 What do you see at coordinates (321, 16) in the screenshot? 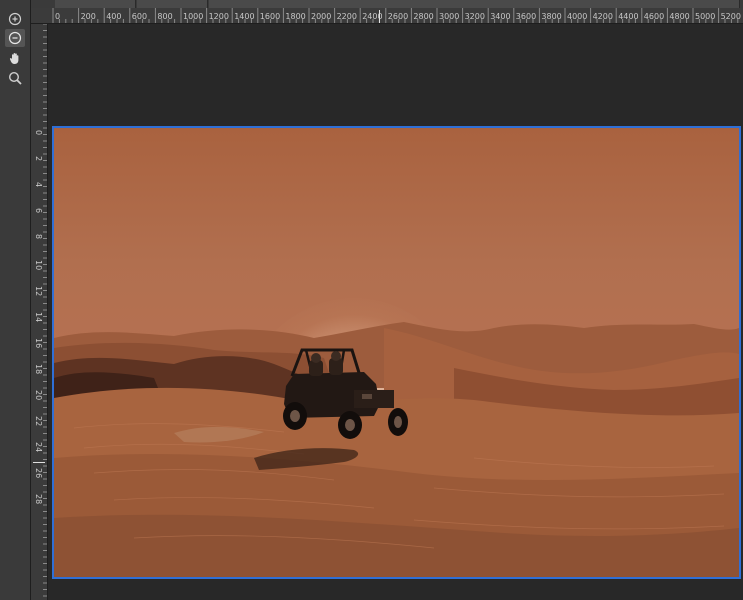
I see `ruler-tick-label: 2000` at bounding box center [321, 16].